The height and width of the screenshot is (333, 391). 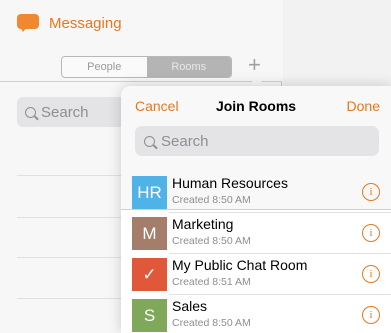 What do you see at coordinates (190, 306) in the screenshot?
I see `room-name: Sales` at bounding box center [190, 306].